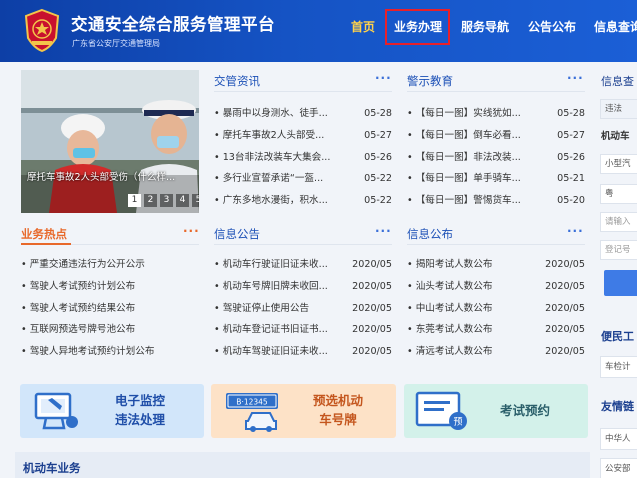  What do you see at coordinates (496, 201) in the screenshot?
I see `list-item: • 【每日一图】警惕货车... 05-20` at bounding box center [496, 201].